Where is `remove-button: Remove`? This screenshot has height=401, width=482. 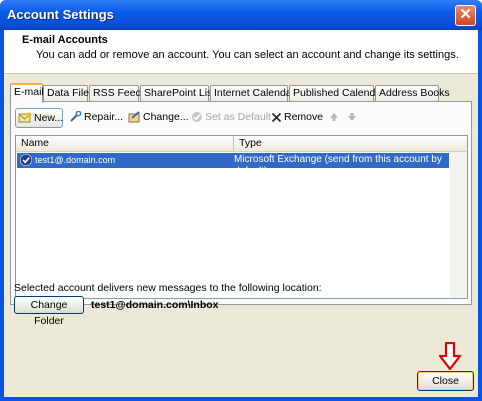
remove-button: Remove is located at coordinates (297, 118).